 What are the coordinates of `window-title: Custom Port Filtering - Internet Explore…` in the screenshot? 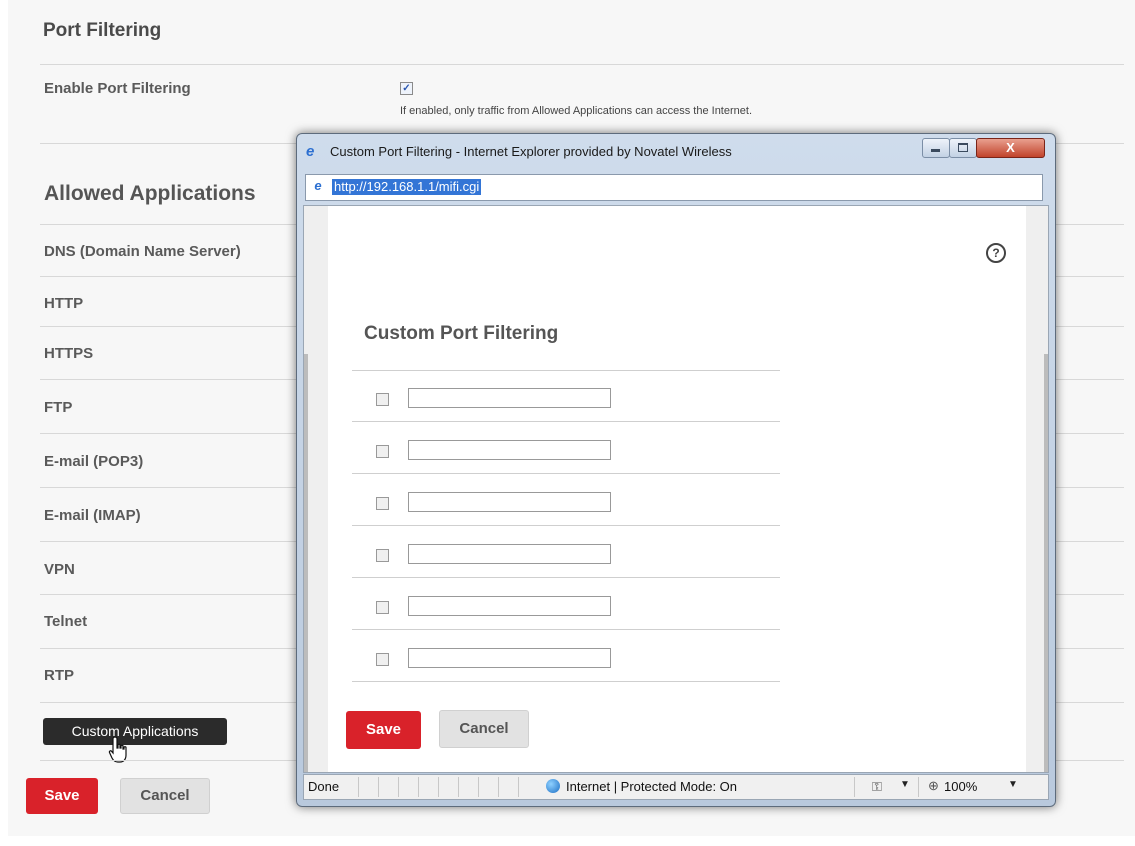 It's located at (531, 151).